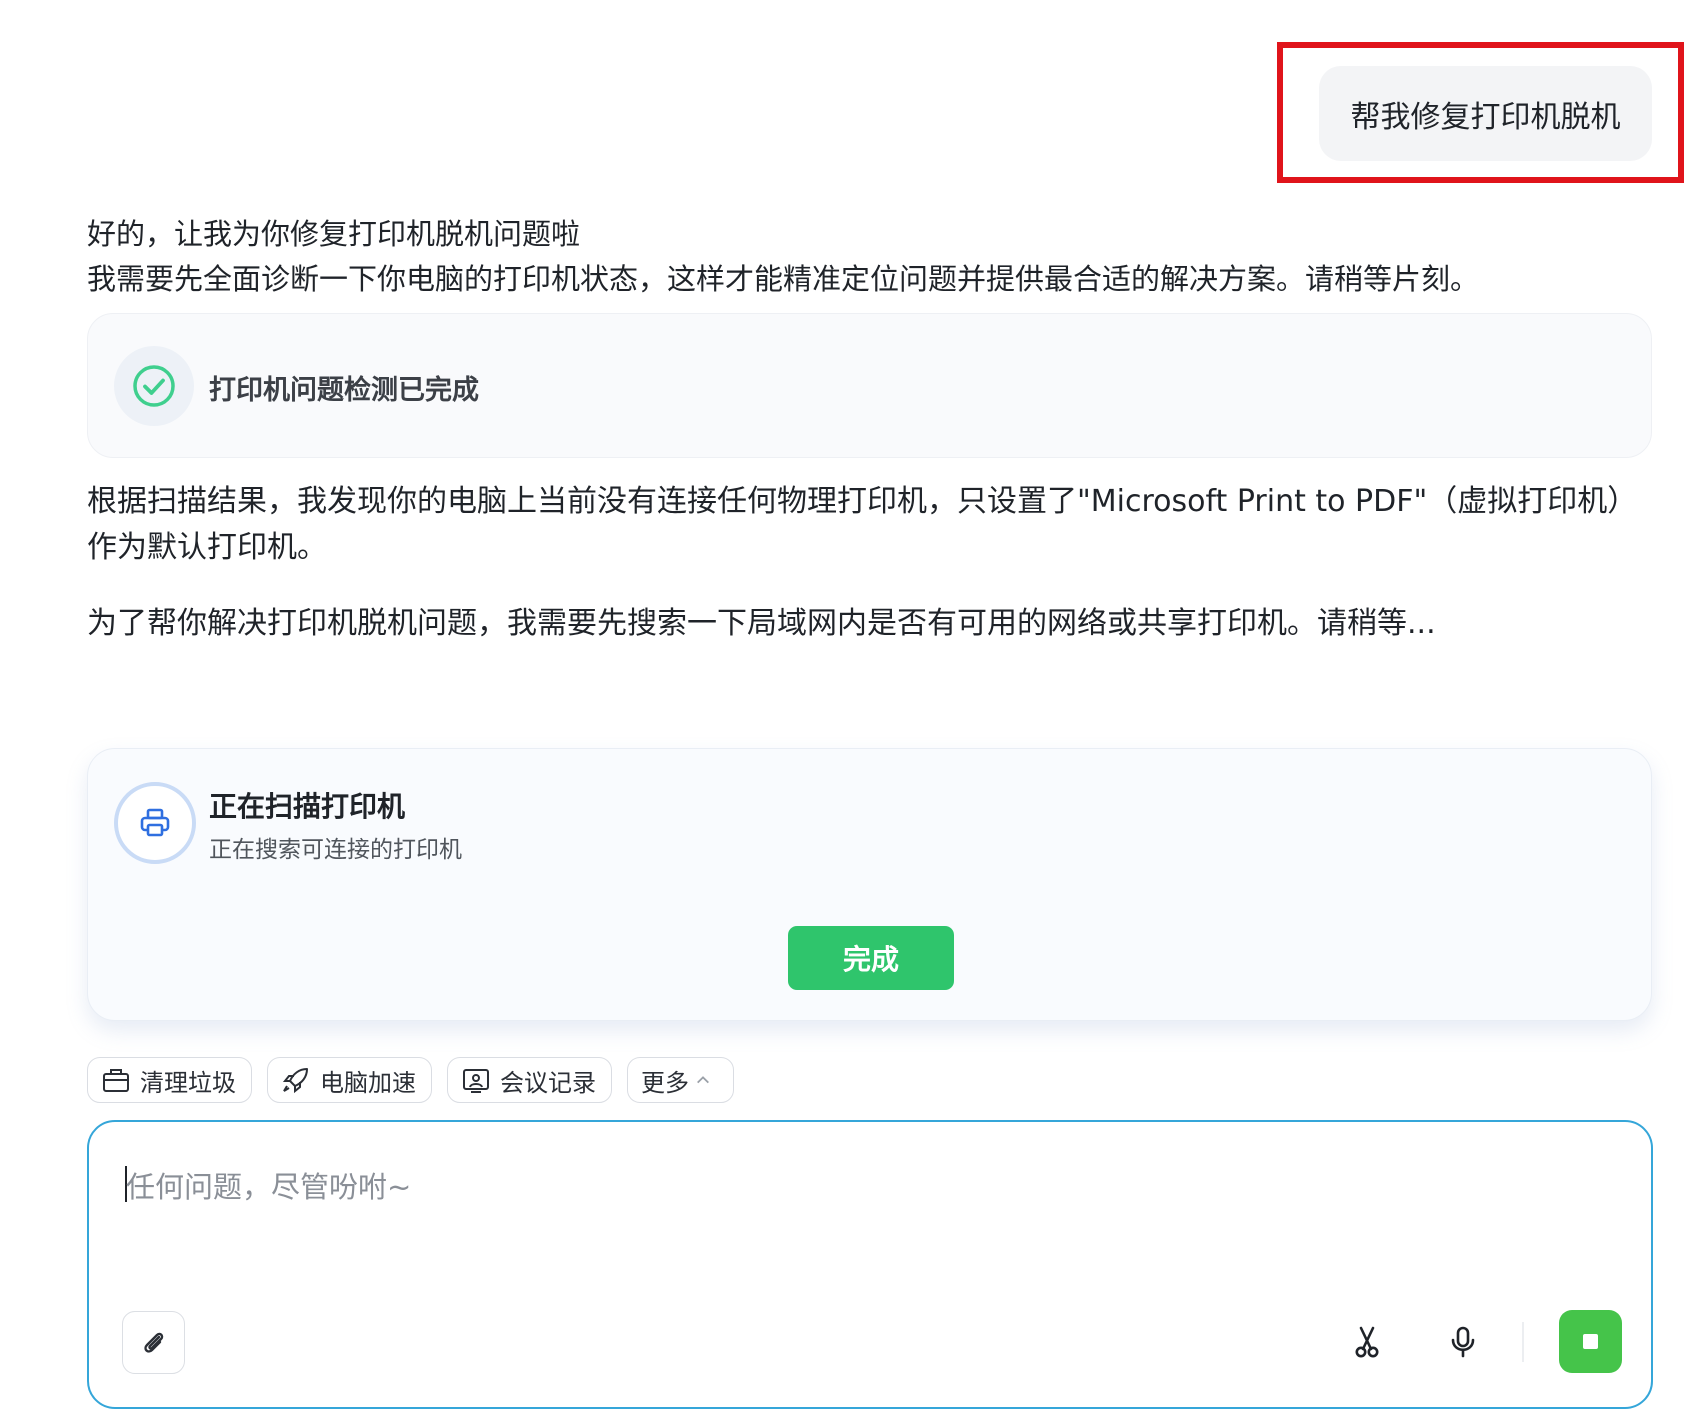 The image size is (1700, 1424). I want to click on done-button: 完成, so click(871, 958).